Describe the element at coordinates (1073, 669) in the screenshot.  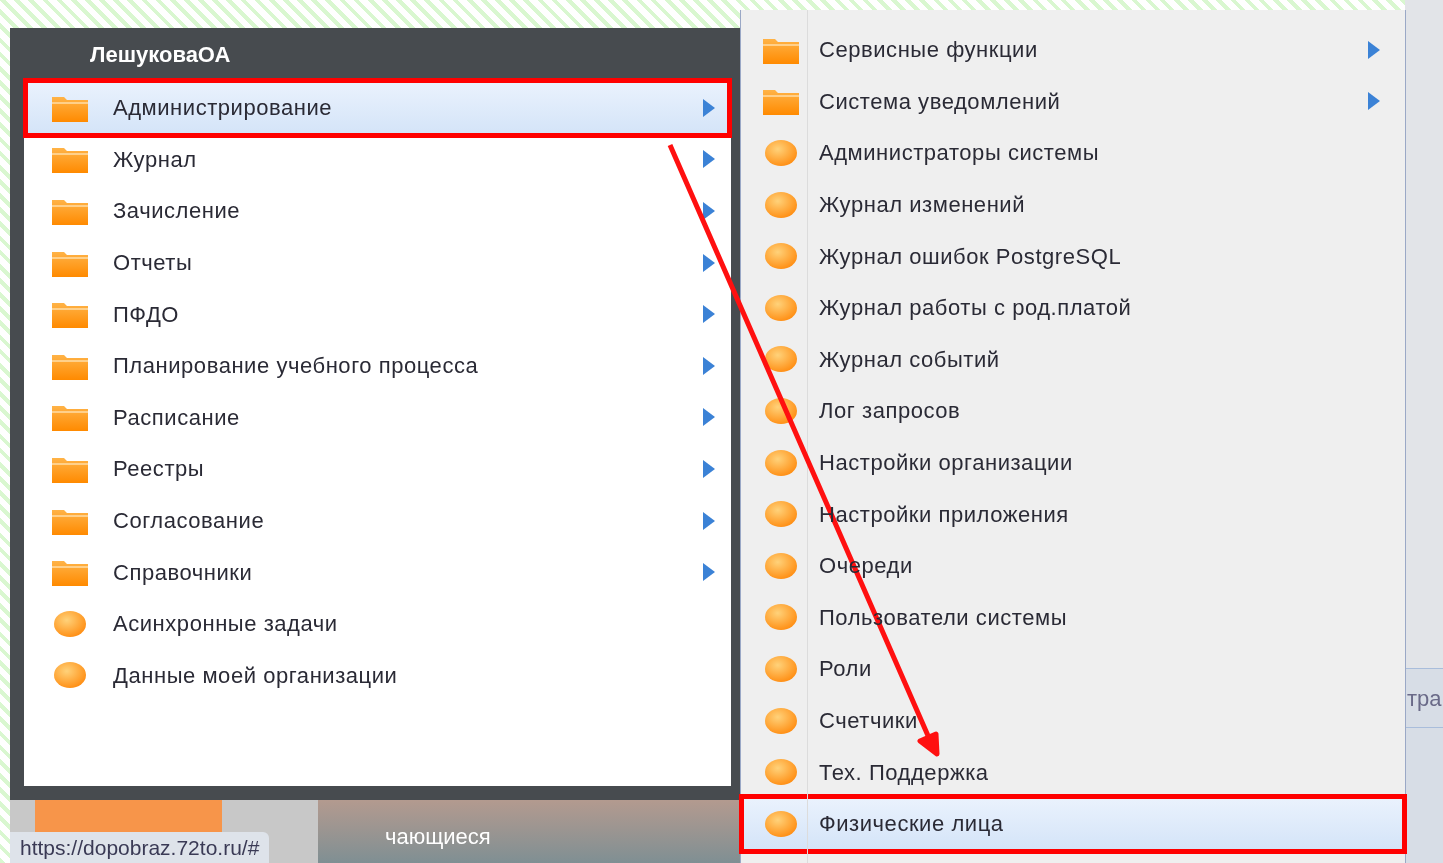
I see `menu-item: Роли` at that location.